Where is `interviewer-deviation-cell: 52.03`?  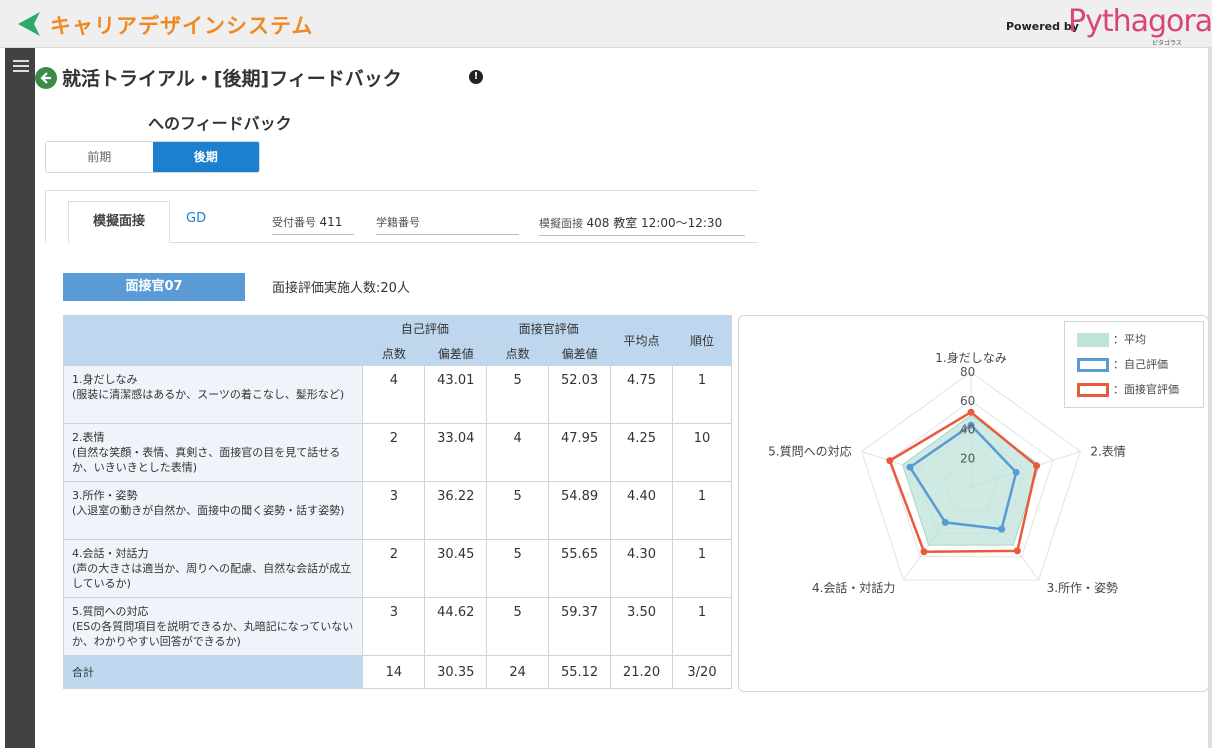 interviewer-deviation-cell: 52.03 is located at coordinates (580, 394).